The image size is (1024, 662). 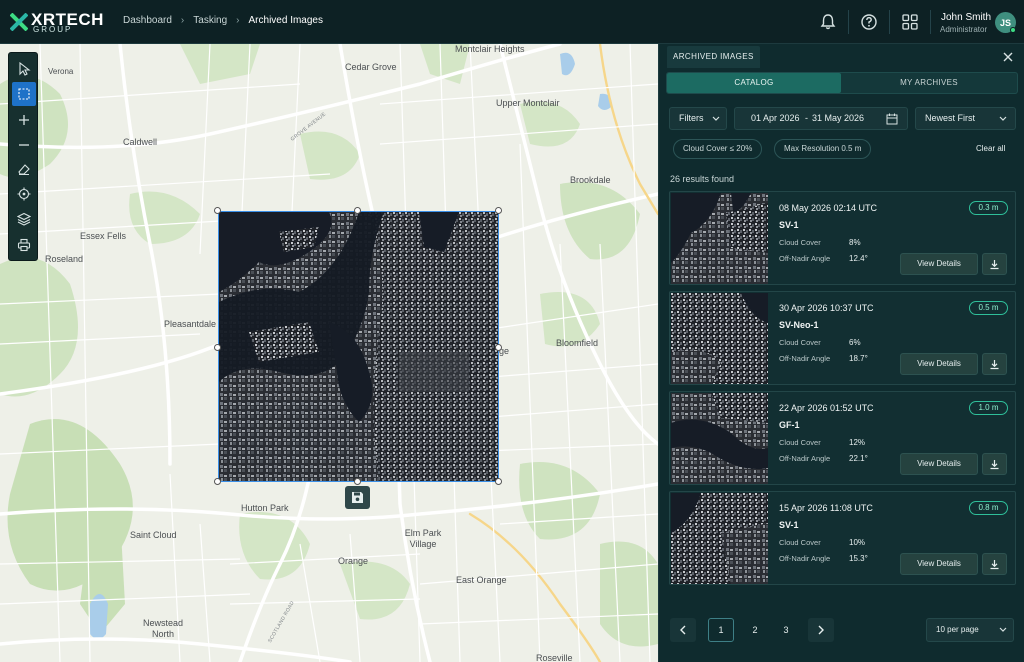 I want to click on result-satellite: GF-1, so click(x=789, y=425).